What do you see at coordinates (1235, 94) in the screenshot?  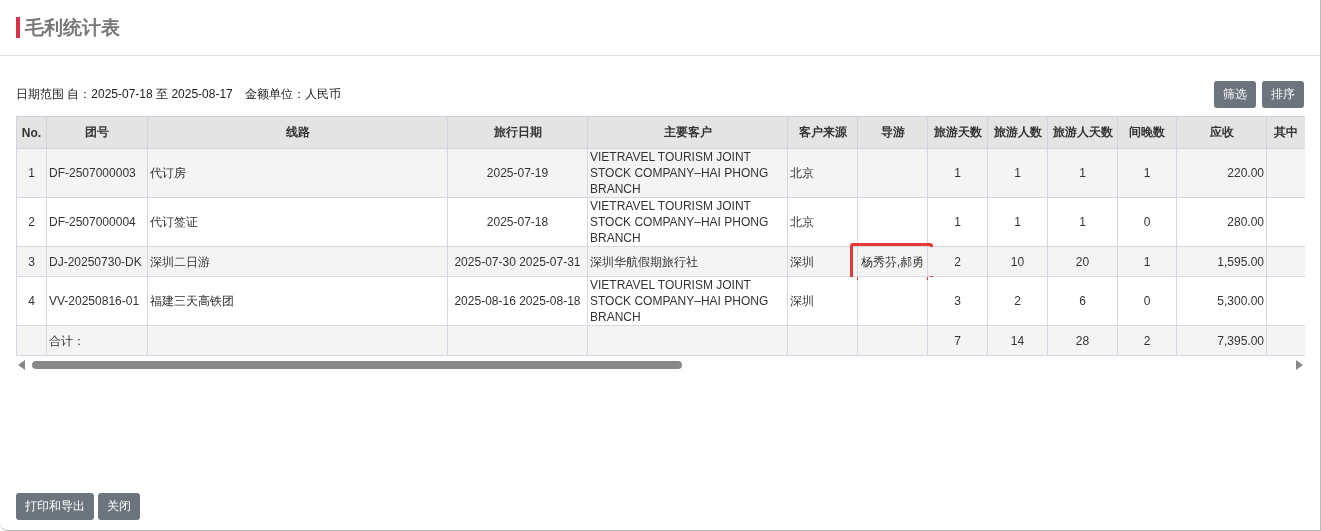 I see `filter-button: 筛选` at bounding box center [1235, 94].